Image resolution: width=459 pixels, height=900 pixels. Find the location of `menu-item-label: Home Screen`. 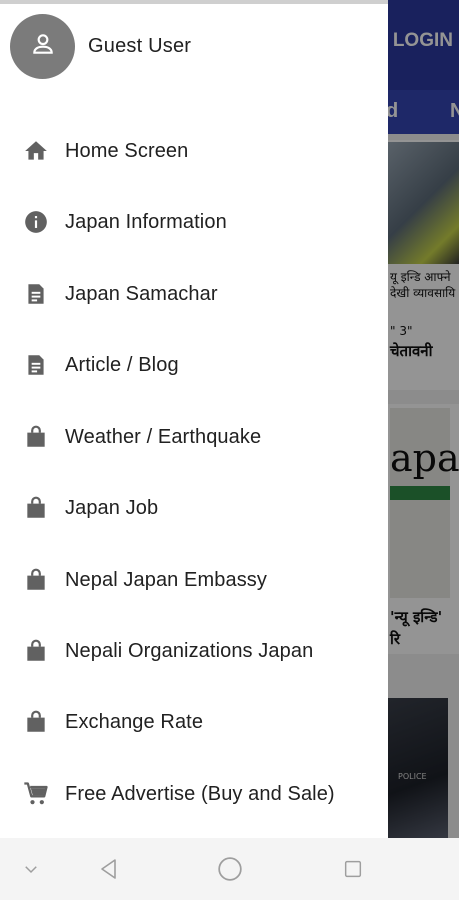

menu-item-label: Home Screen is located at coordinates (127, 150).